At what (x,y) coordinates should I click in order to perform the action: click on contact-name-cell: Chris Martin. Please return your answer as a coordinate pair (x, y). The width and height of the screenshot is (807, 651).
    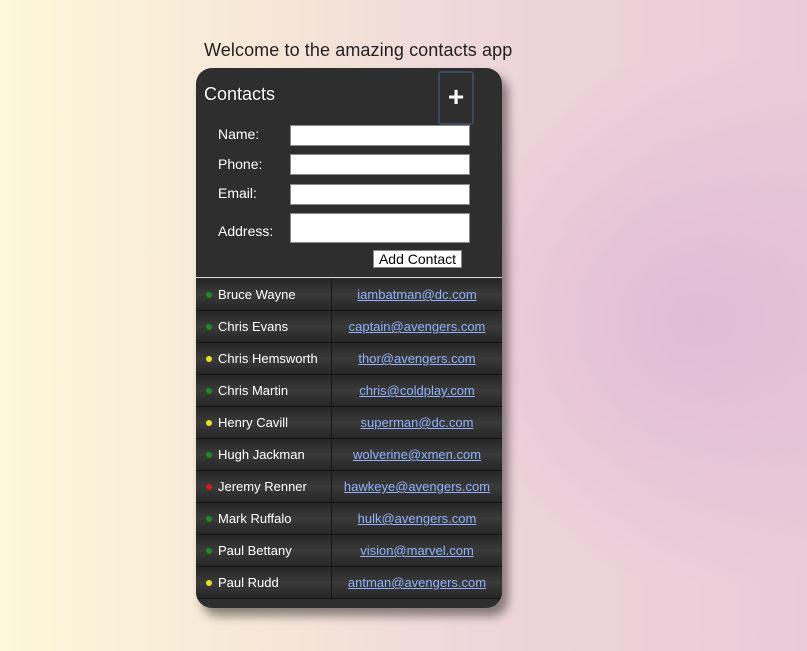
    Looking at the image, I should click on (264, 390).